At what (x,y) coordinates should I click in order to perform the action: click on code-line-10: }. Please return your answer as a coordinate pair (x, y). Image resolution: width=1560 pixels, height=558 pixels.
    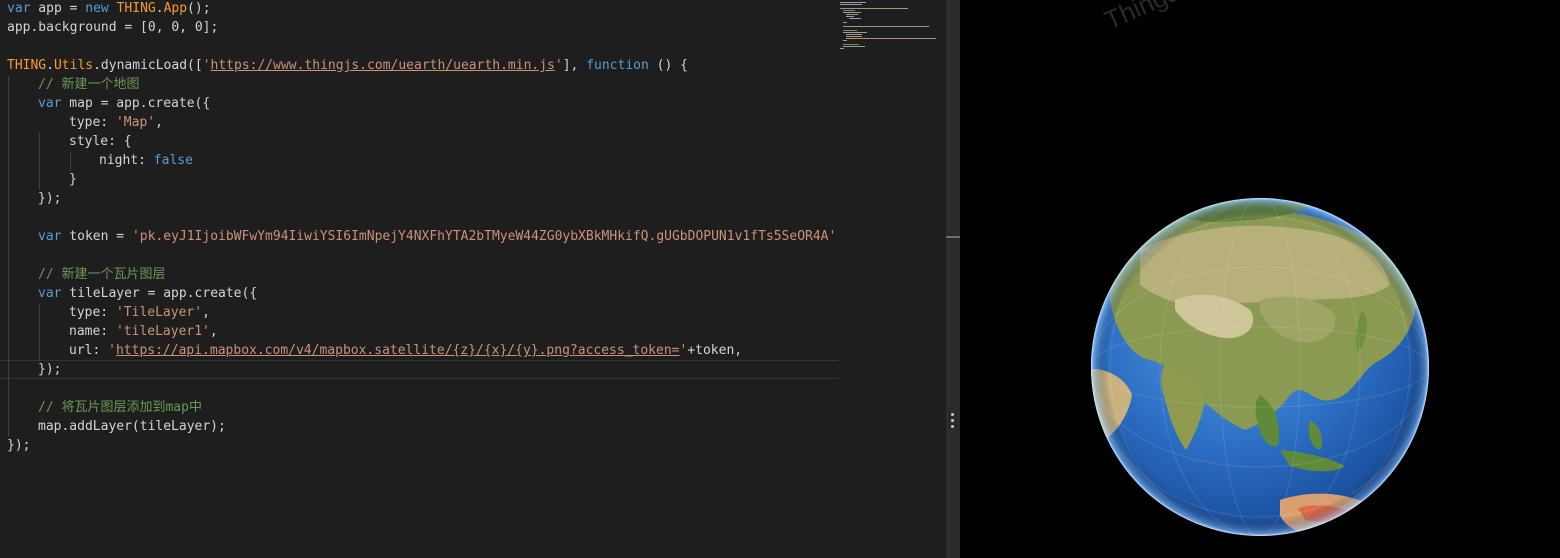
    Looking at the image, I should click on (73, 179).